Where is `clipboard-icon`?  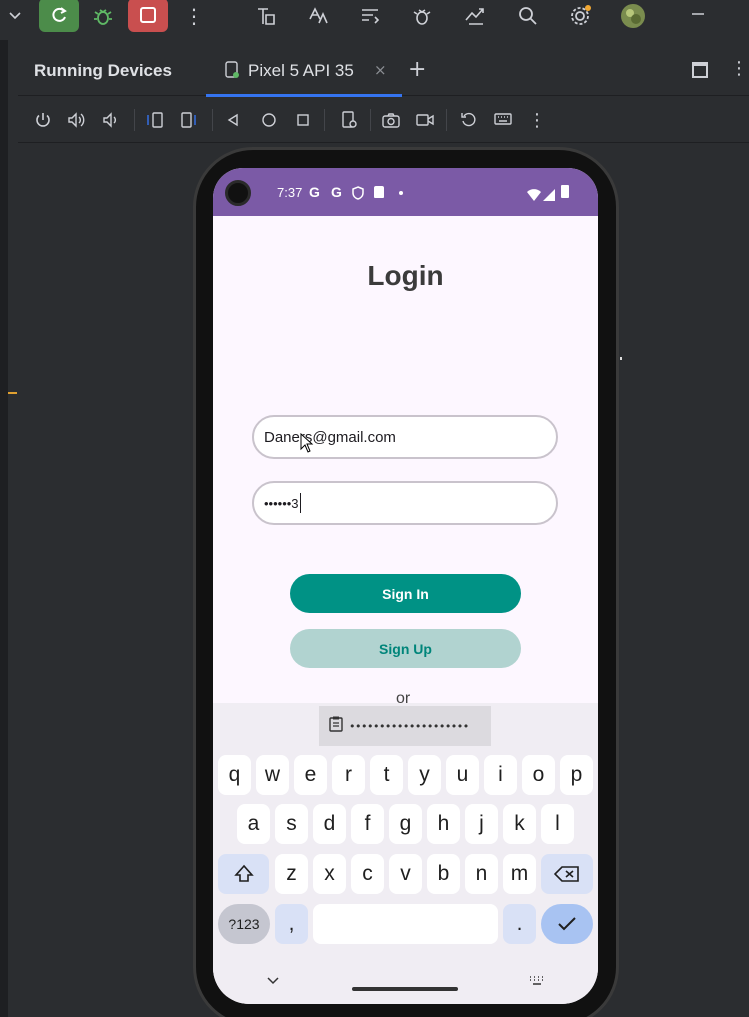 clipboard-icon is located at coordinates (336, 726).